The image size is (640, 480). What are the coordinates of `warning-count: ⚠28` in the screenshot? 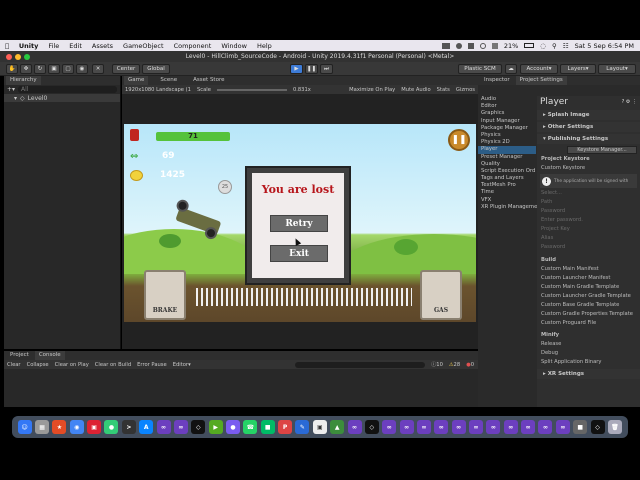 It's located at (454, 365).